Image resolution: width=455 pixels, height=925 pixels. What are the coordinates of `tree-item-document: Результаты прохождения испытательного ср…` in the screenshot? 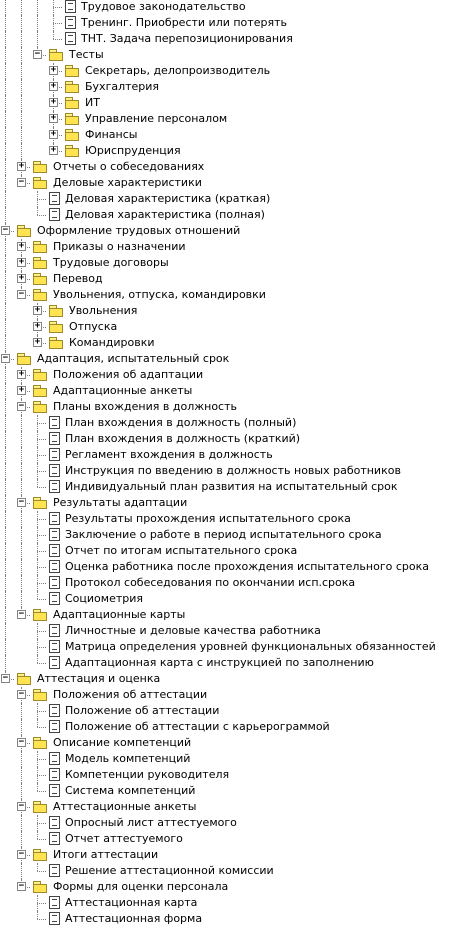 It's located at (227, 519).